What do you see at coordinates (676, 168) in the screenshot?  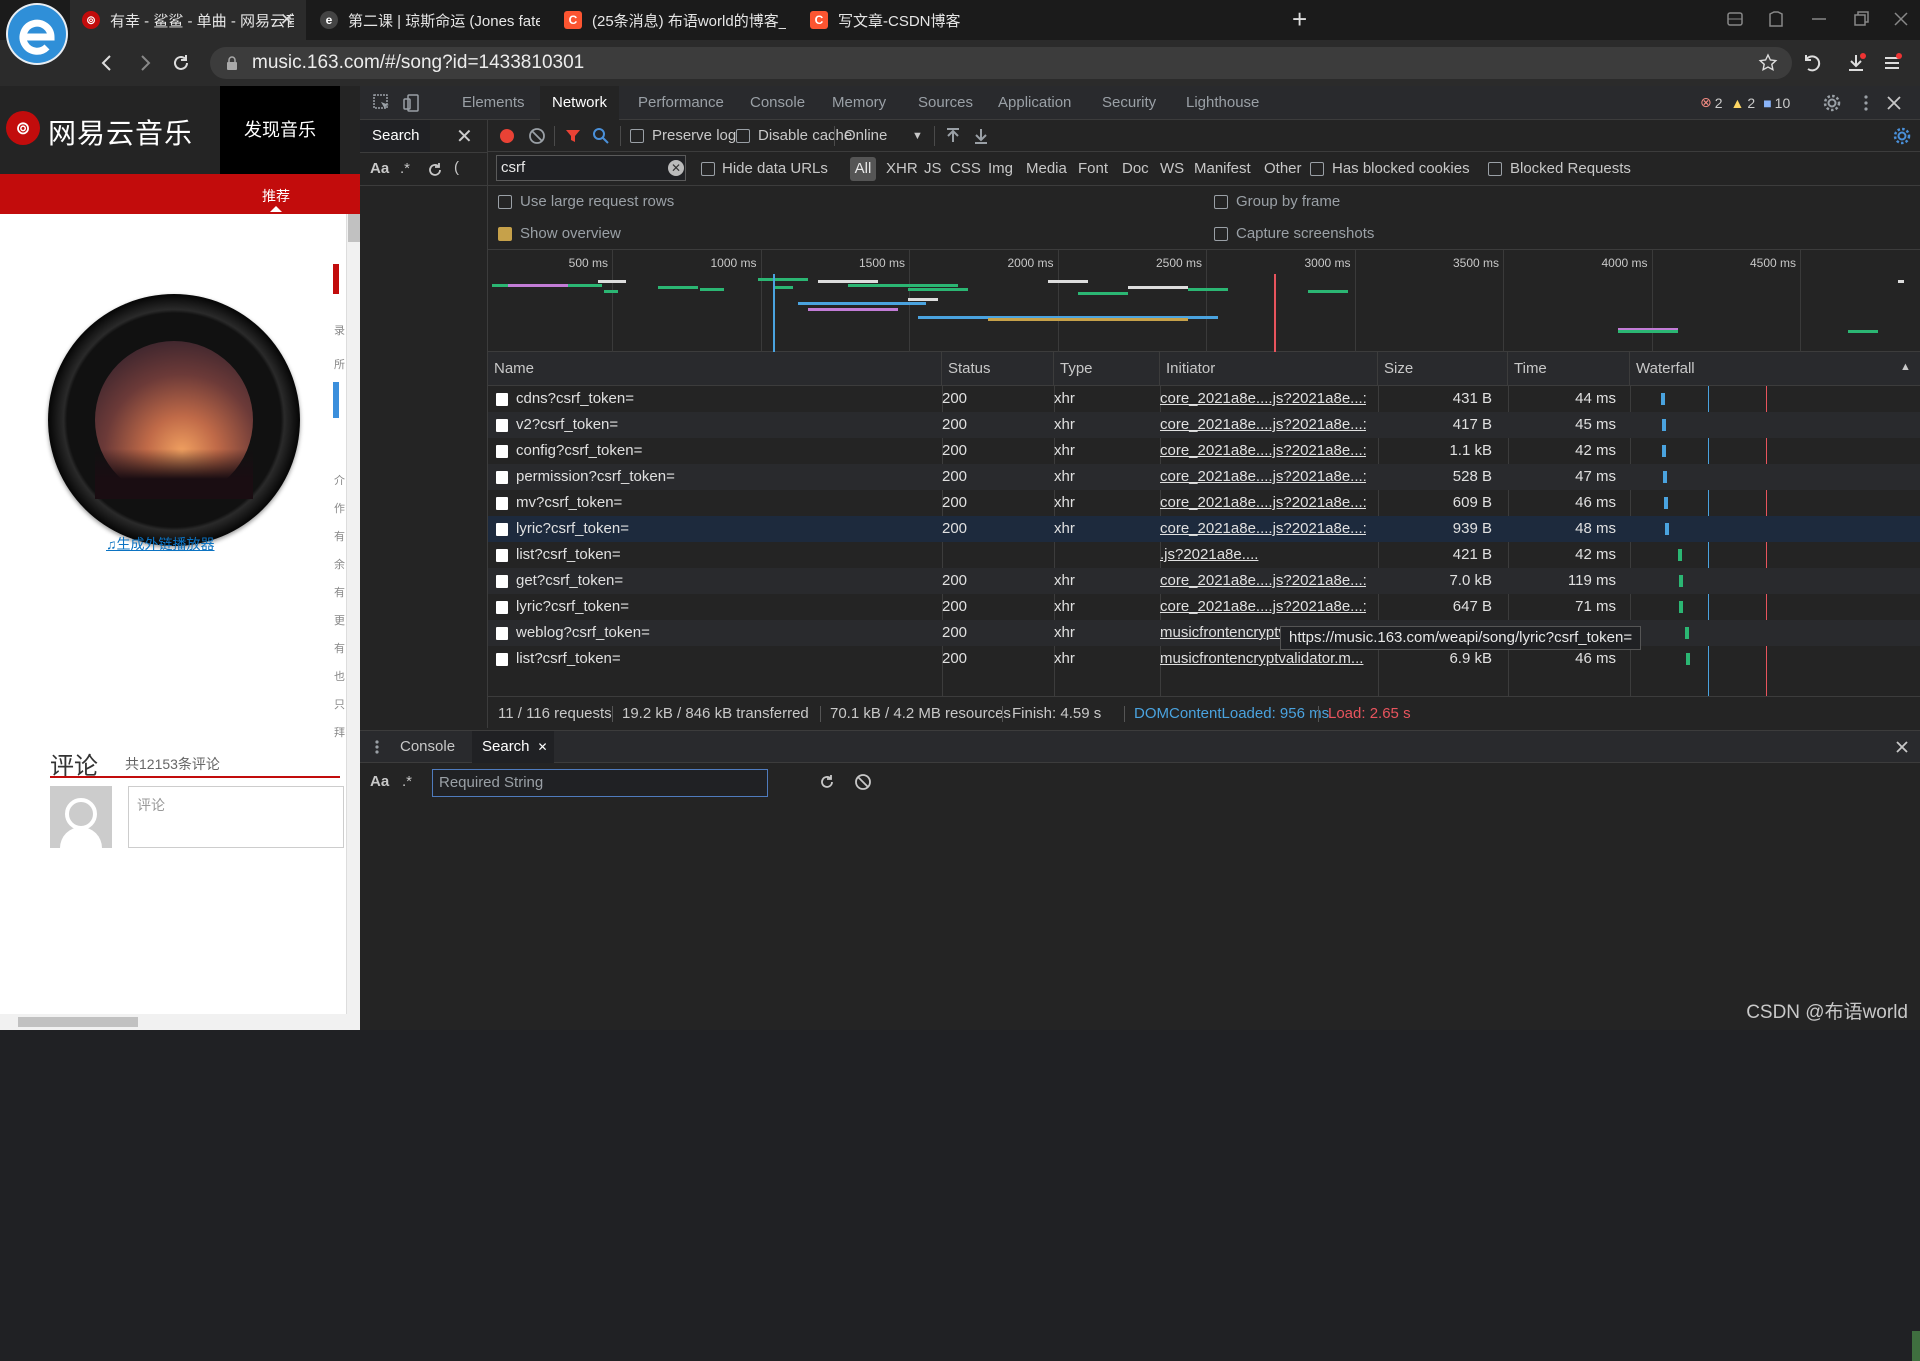 I see `clear-filter-icon: ✕` at bounding box center [676, 168].